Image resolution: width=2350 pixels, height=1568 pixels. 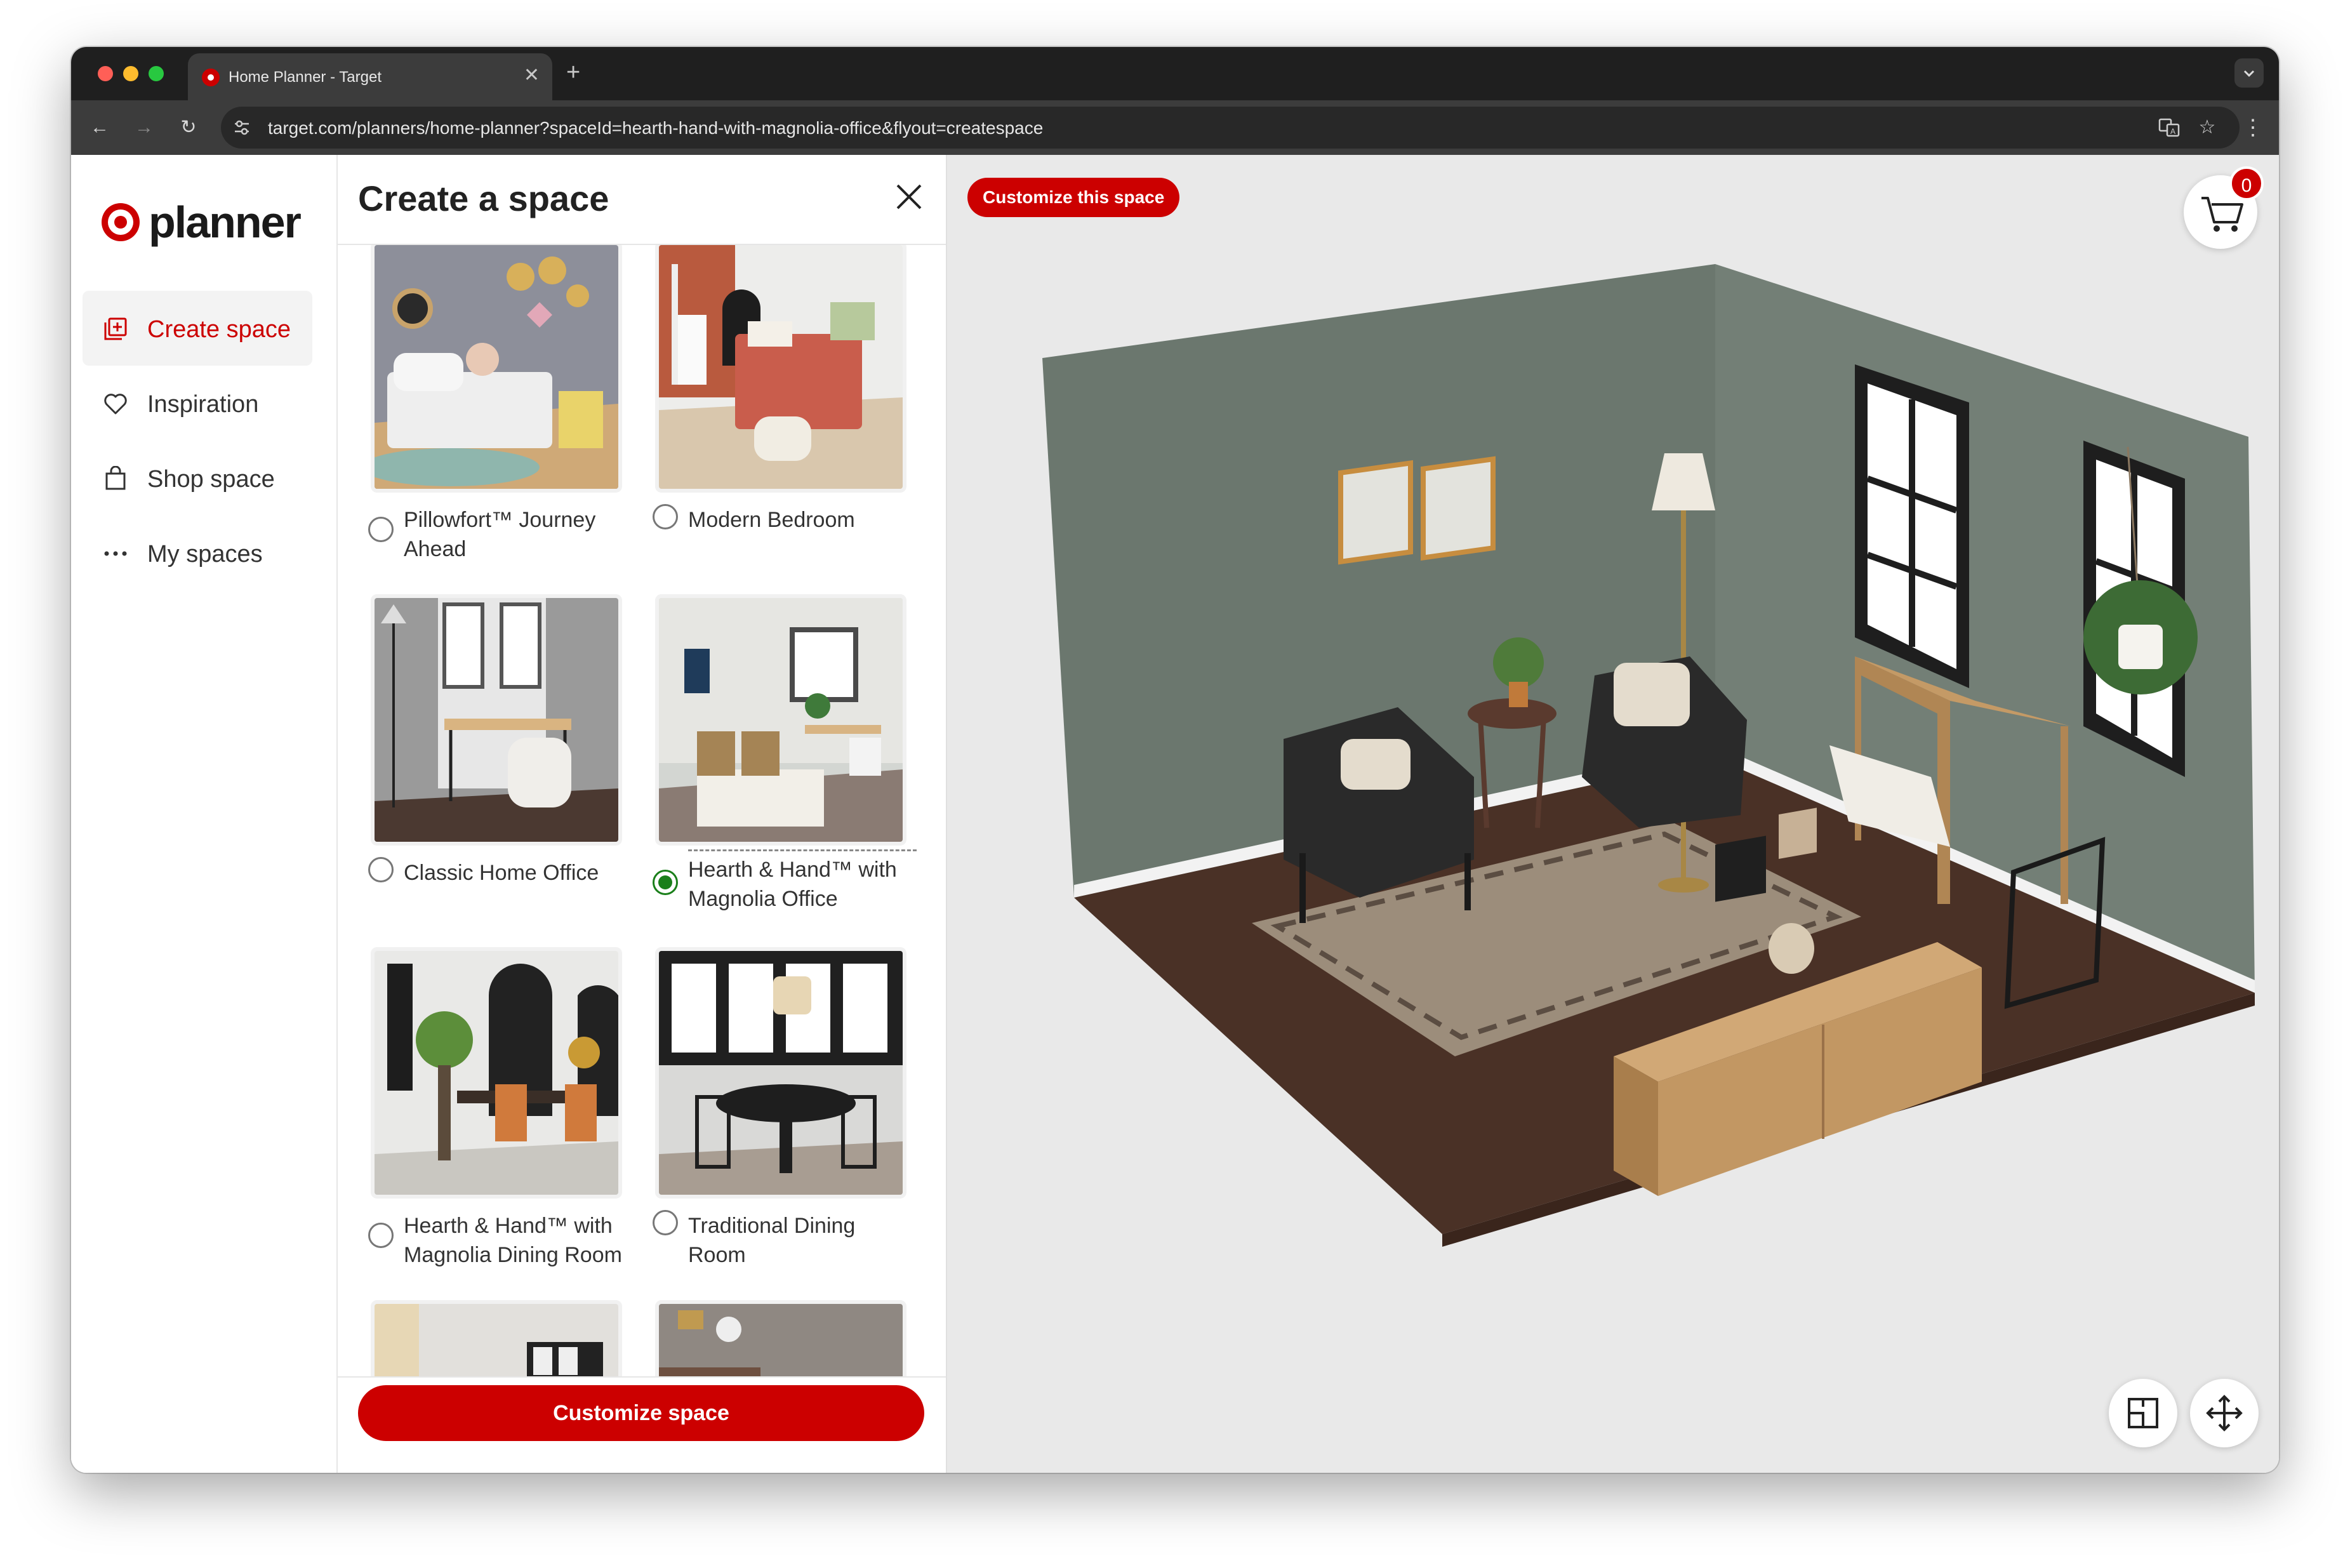 What do you see at coordinates (2253, 127) in the screenshot?
I see `browser-menu-icon: ⋮` at bounding box center [2253, 127].